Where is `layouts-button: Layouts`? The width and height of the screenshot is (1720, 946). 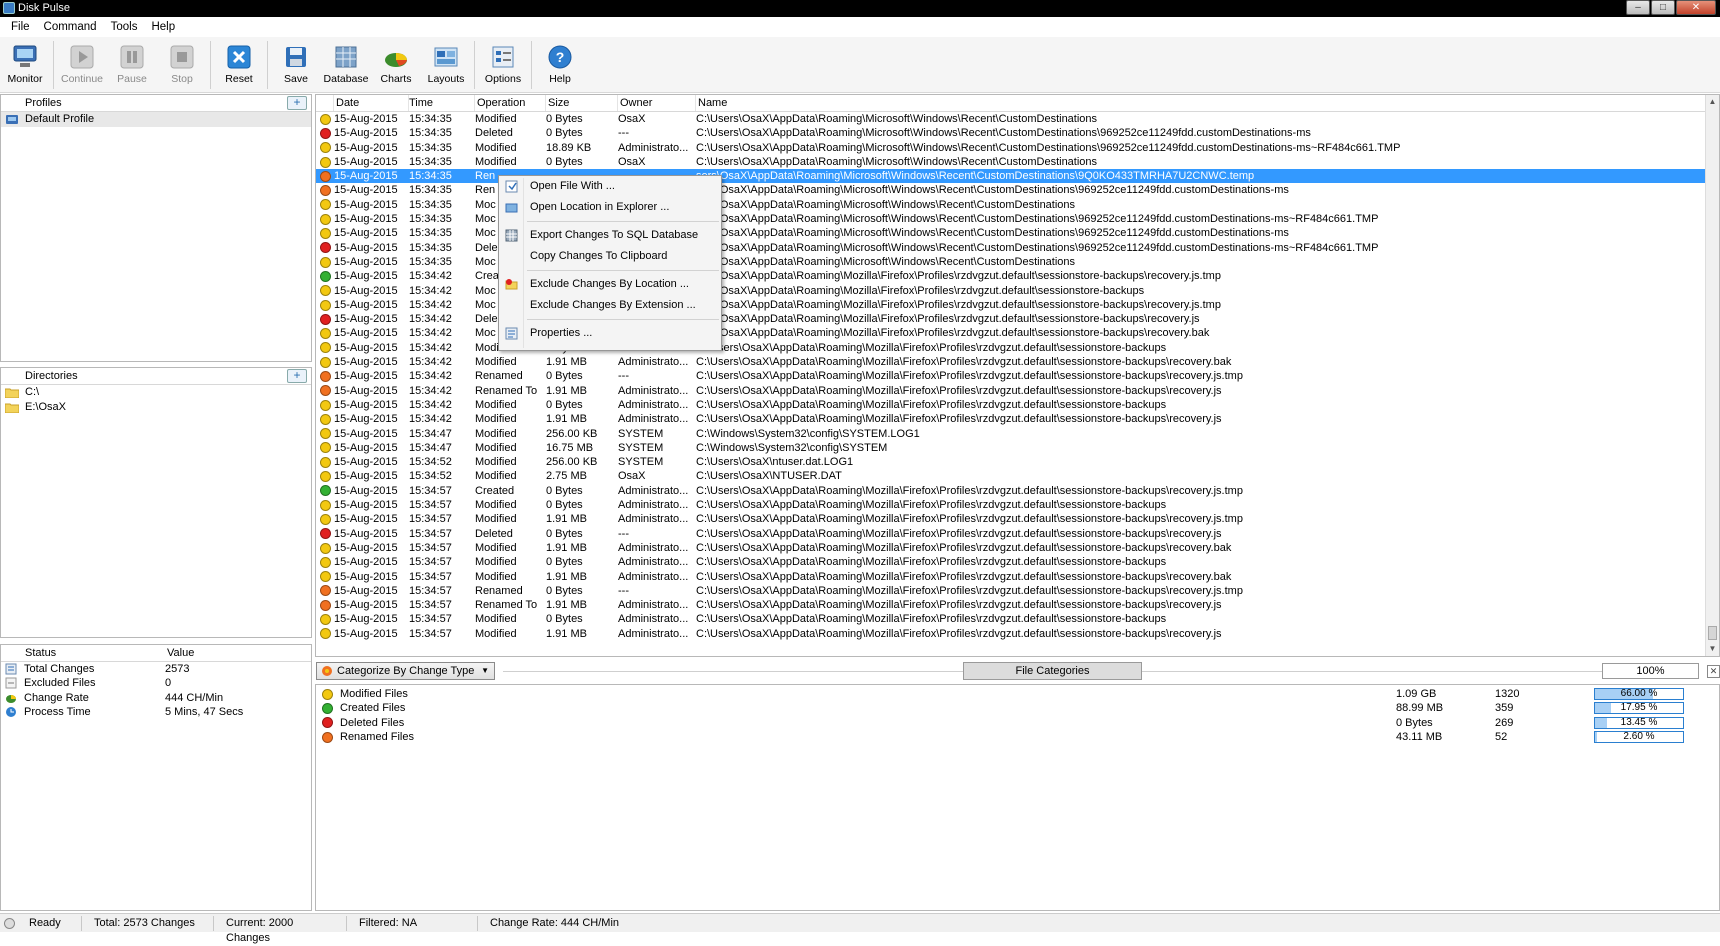
layouts-button: Layouts is located at coordinates (446, 64).